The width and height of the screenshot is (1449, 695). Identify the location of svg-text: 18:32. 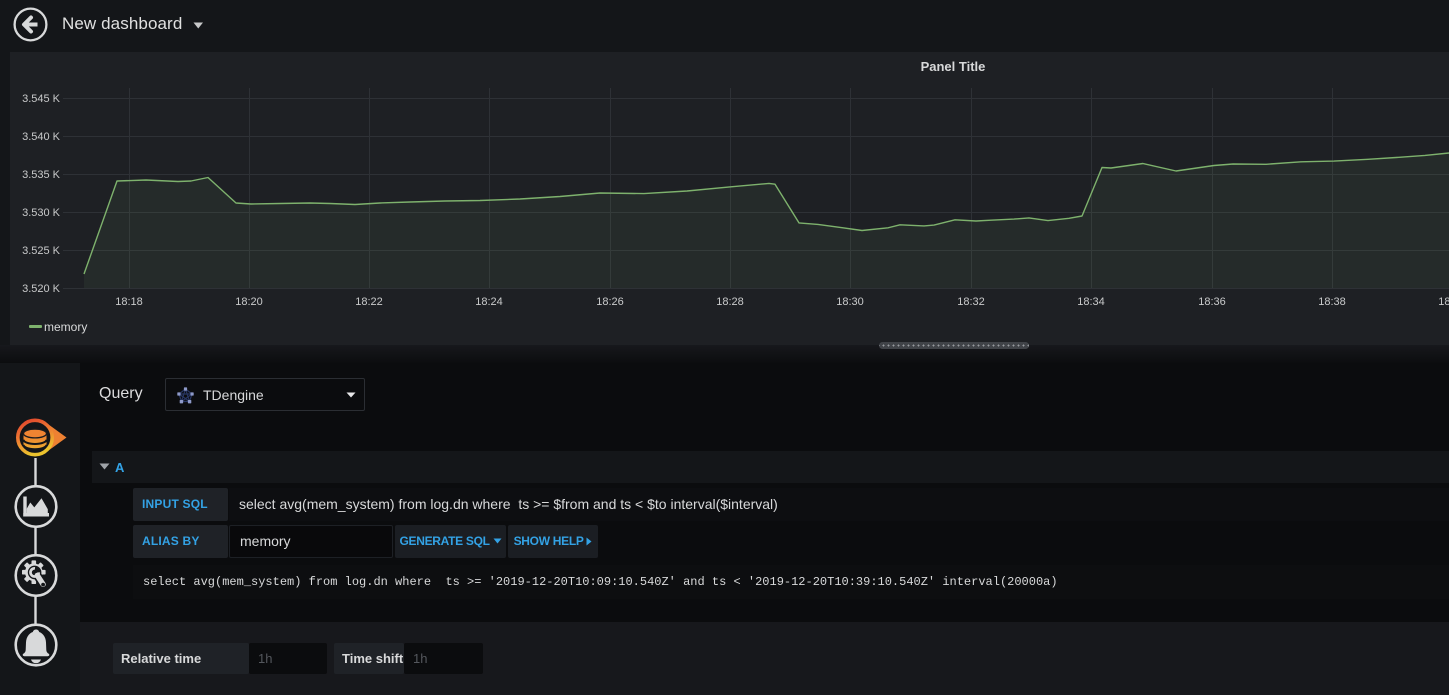
(971, 302).